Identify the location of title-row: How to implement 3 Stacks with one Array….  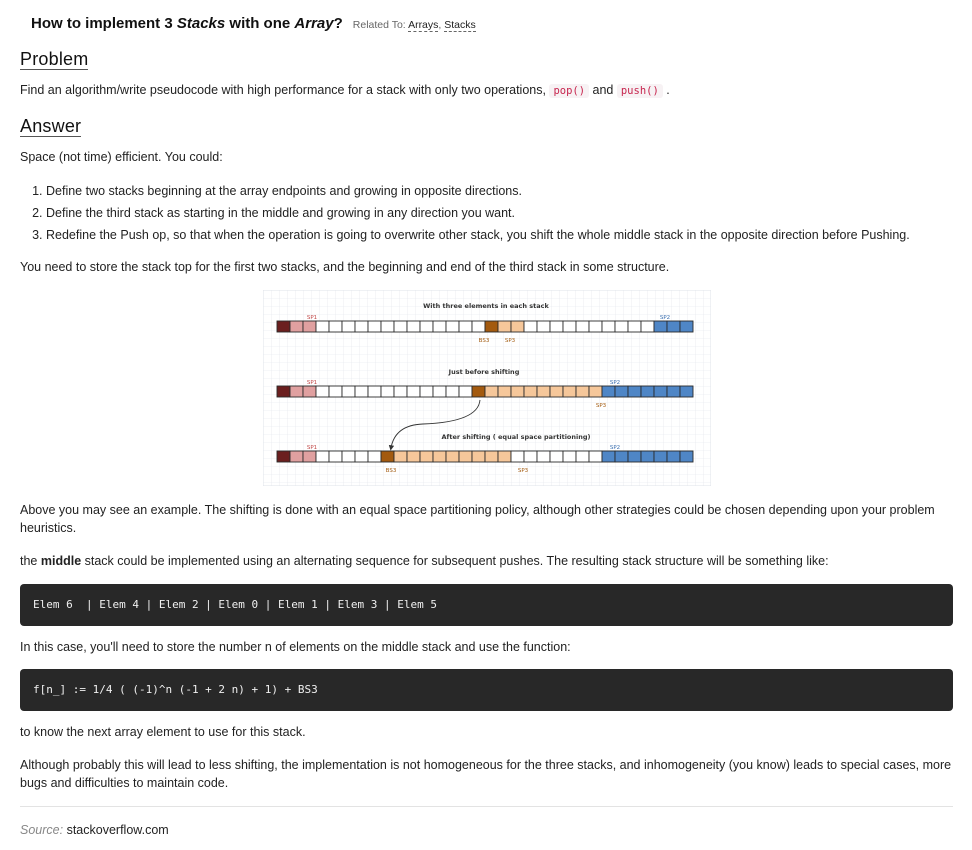
(253, 23).